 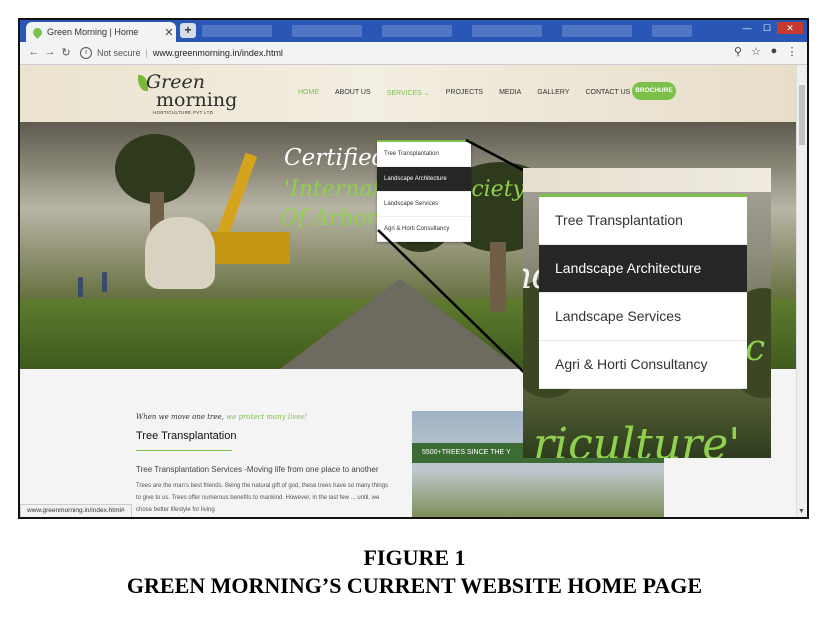 I want to click on caption-line1: FIGURE 1, so click(x=414, y=557).